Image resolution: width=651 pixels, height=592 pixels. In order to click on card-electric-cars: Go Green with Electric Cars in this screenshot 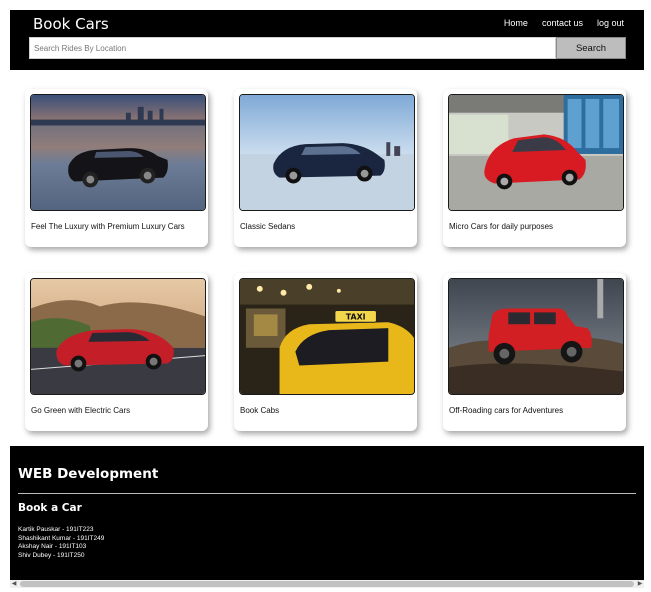, I will do `click(116, 352)`.